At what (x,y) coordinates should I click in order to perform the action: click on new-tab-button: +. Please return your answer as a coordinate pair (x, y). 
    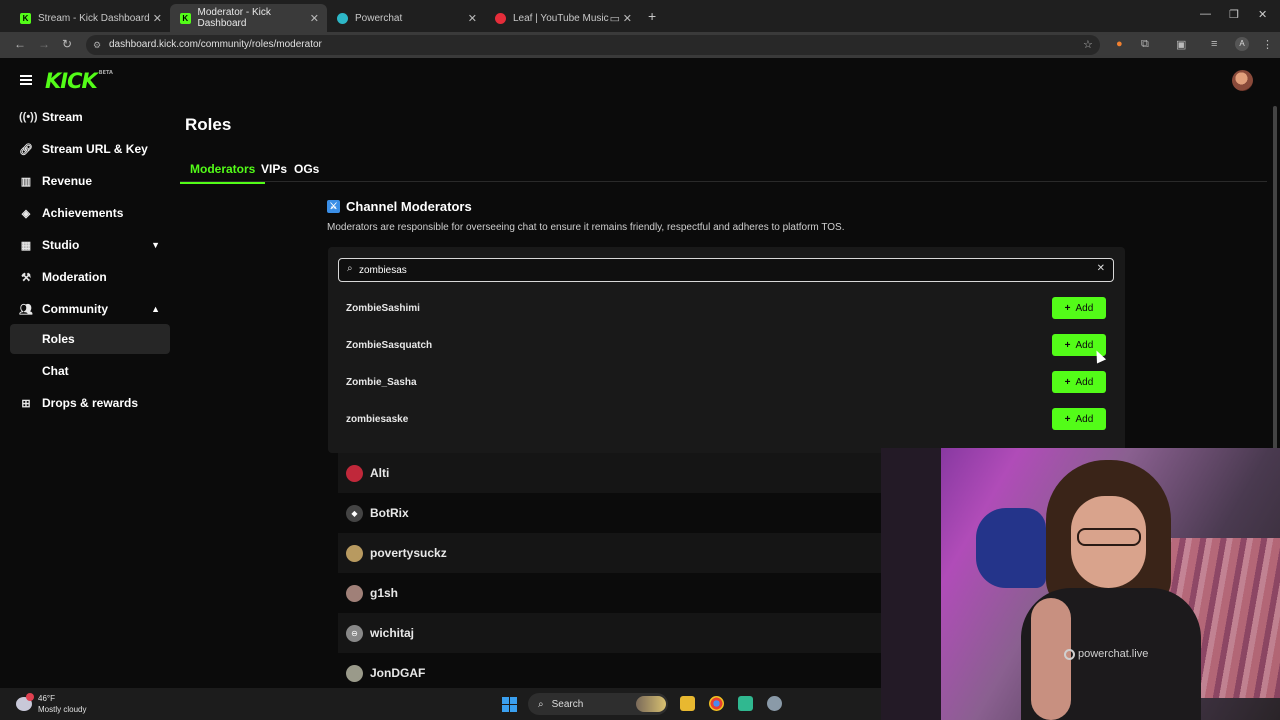
    Looking at the image, I should click on (652, 16).